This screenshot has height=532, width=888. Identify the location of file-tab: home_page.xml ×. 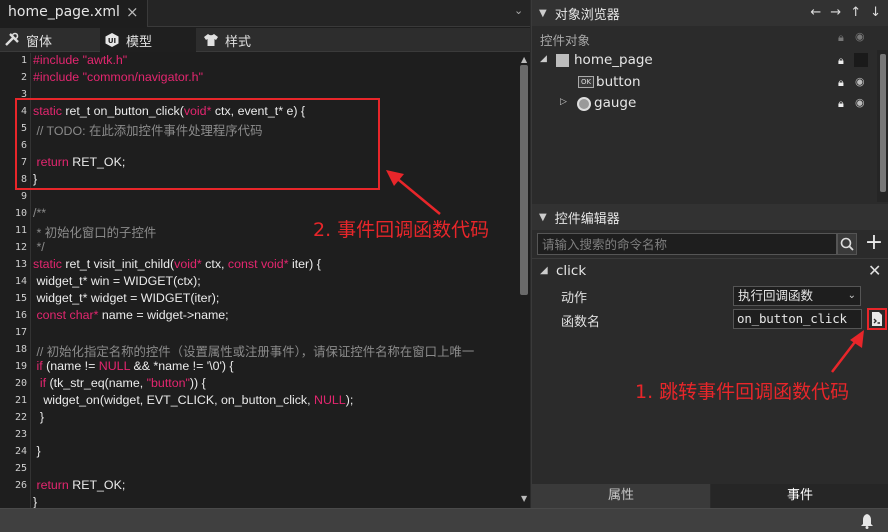
(74, 13).